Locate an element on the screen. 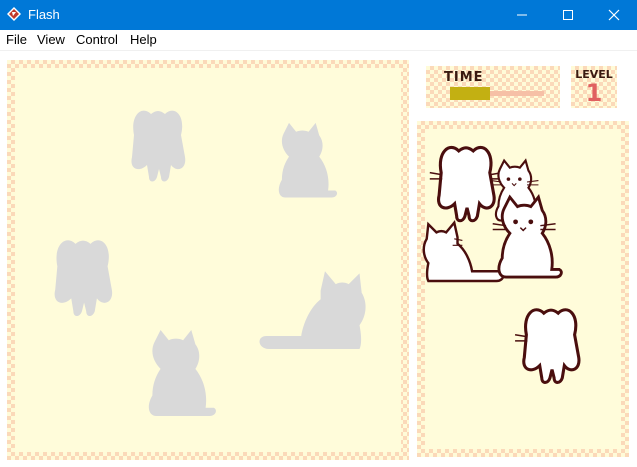 The image size is (637, 467). time-bar-fill is located at coordinates (470, 93).